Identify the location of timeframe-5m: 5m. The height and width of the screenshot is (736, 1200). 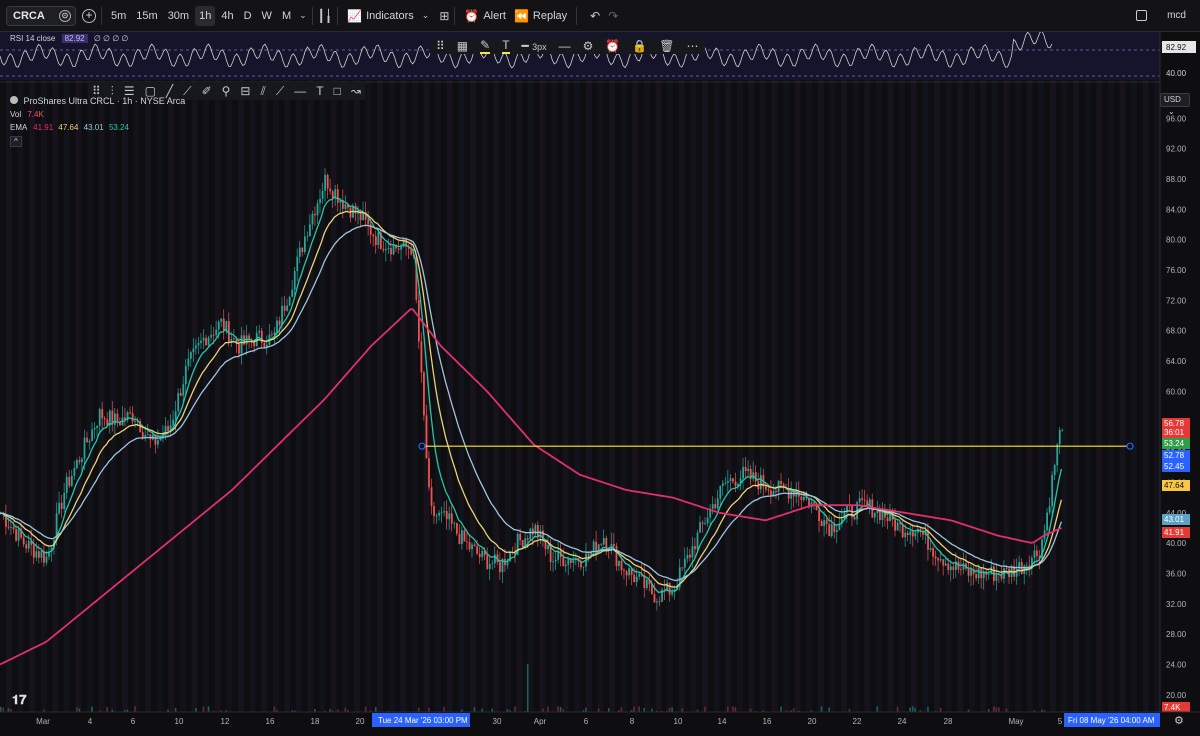
(118, 16).